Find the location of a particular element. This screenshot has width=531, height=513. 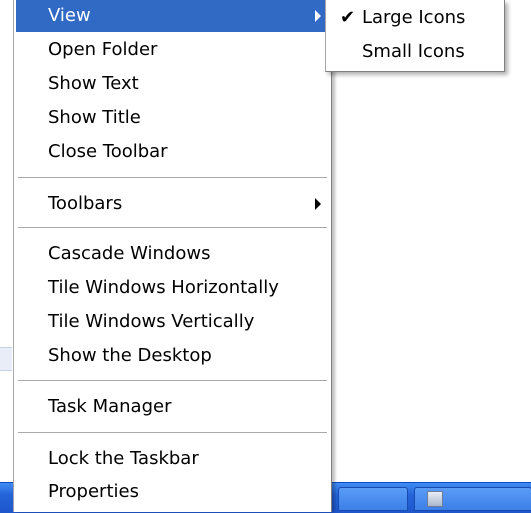

menu-item-label: Cascade Windows is located at coordinates (129, 253).